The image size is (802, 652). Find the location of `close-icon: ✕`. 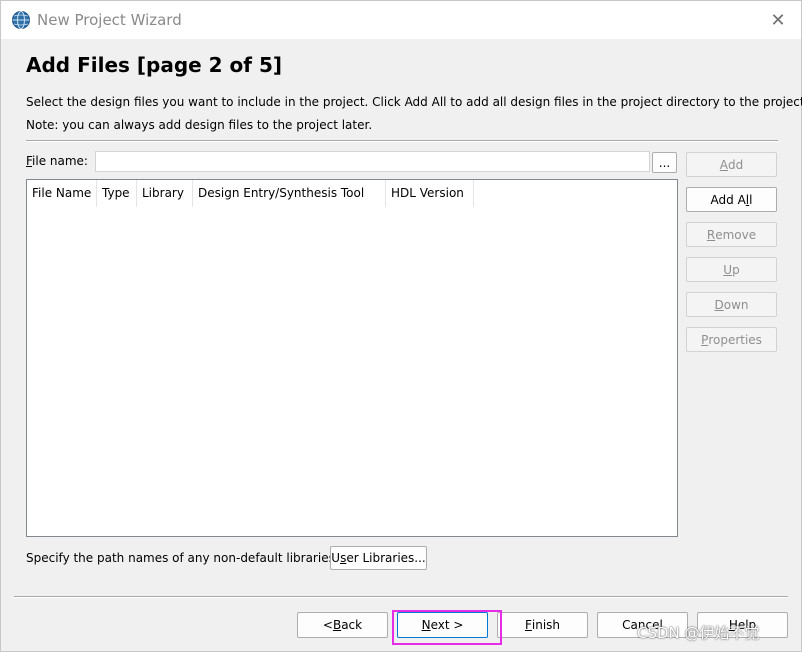

close-icon: ✕ is located at coordinates (778, 20).